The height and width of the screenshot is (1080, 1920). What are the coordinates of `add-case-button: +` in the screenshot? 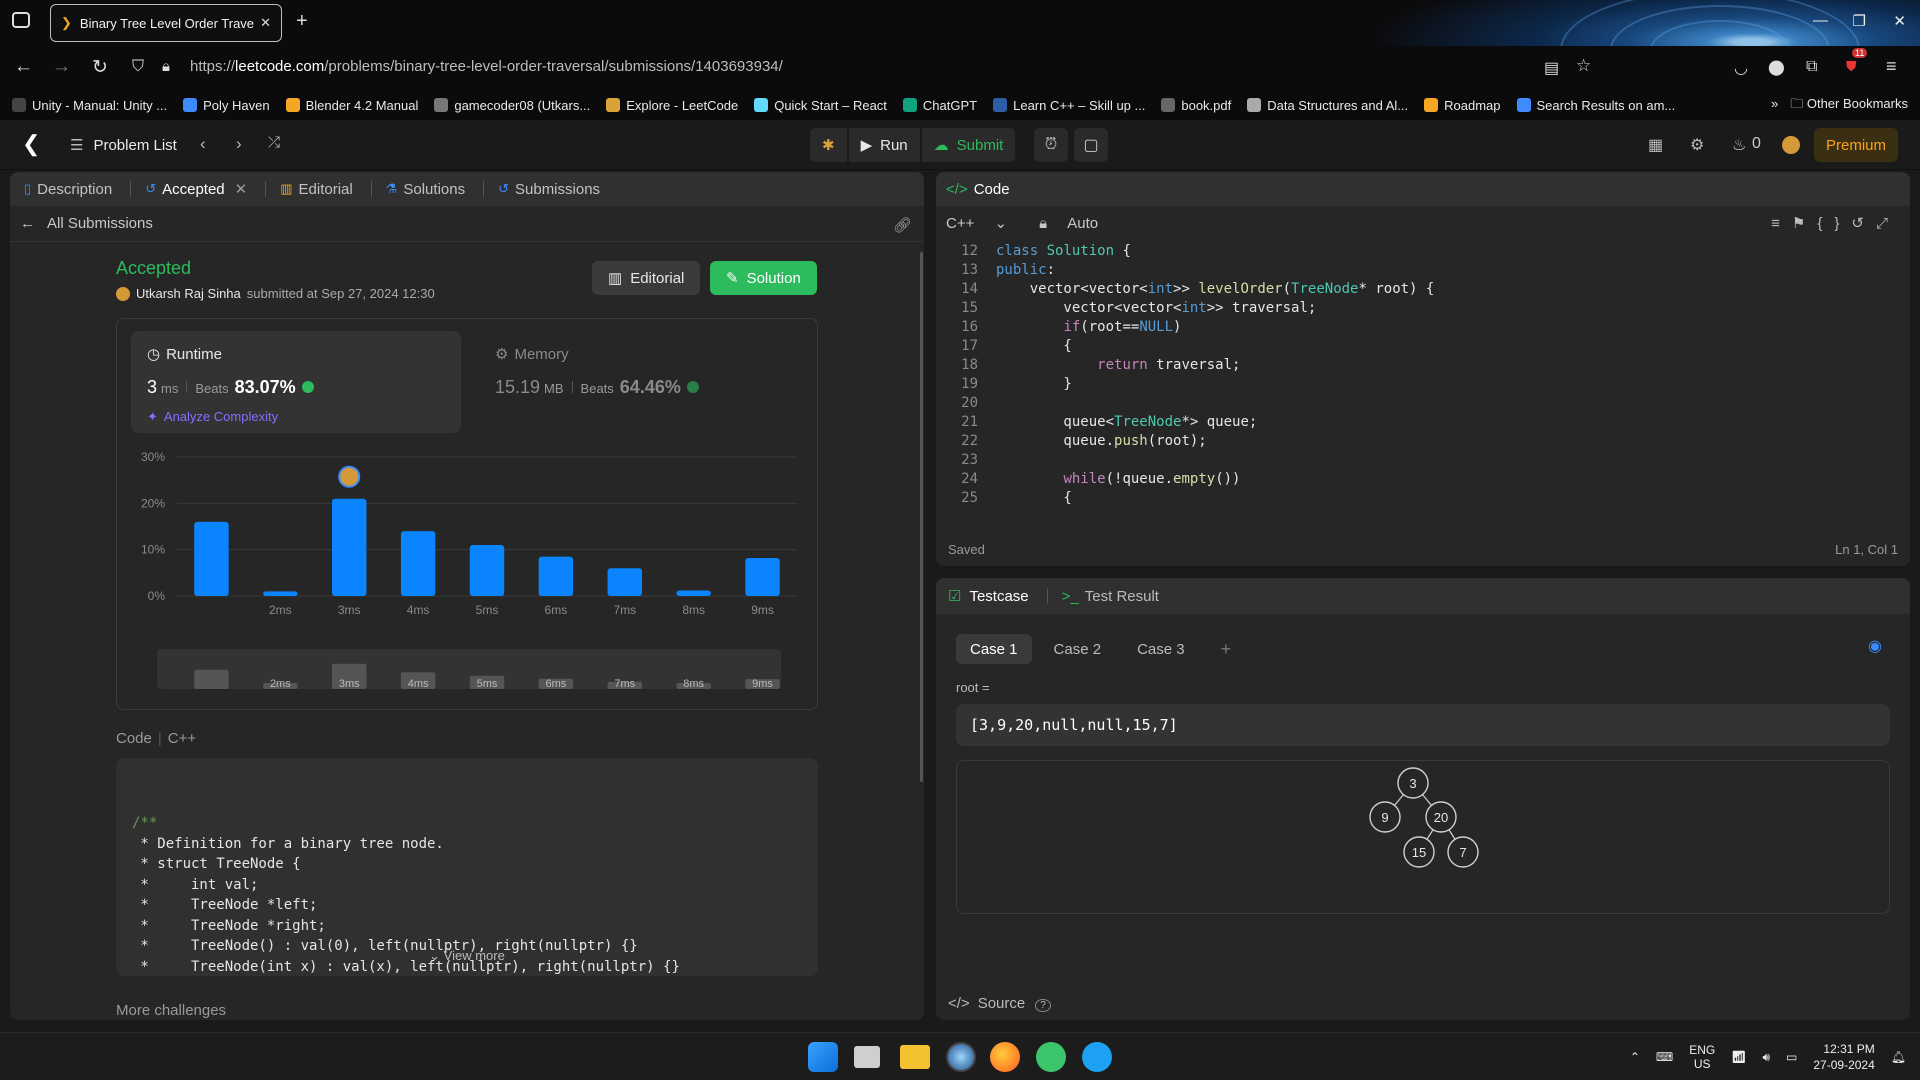 It's located at (1226, 649).